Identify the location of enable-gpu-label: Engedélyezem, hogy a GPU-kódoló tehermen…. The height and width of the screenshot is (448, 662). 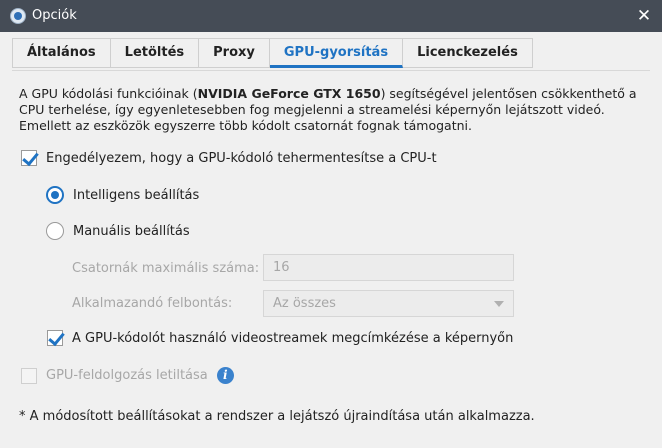
(241, 158).